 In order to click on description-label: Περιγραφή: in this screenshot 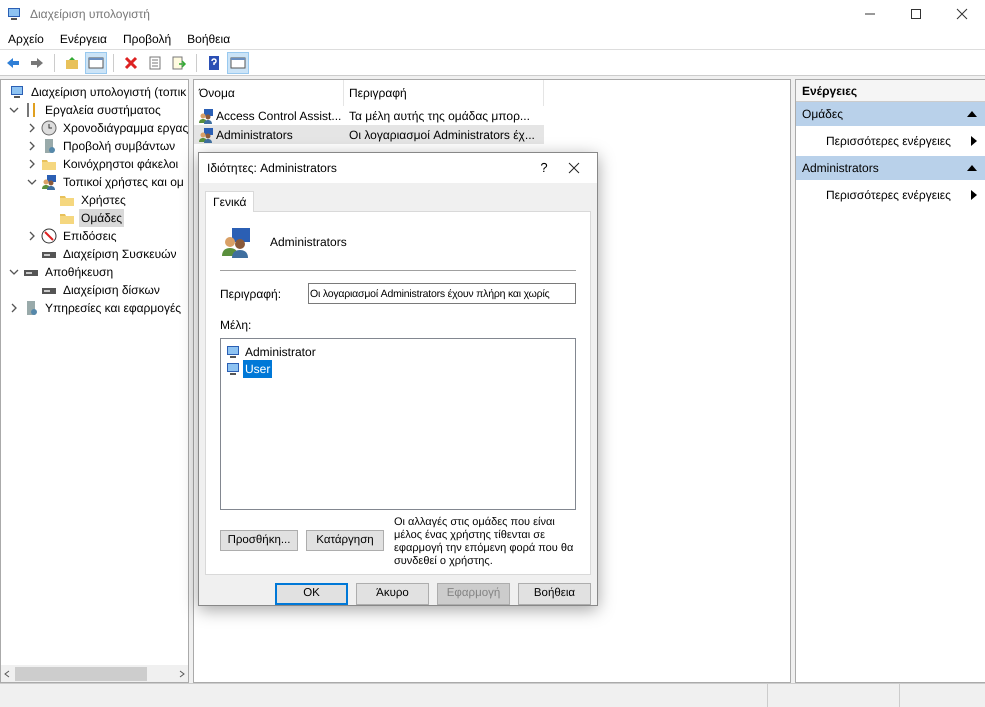, I will do `click(251, 294)`.